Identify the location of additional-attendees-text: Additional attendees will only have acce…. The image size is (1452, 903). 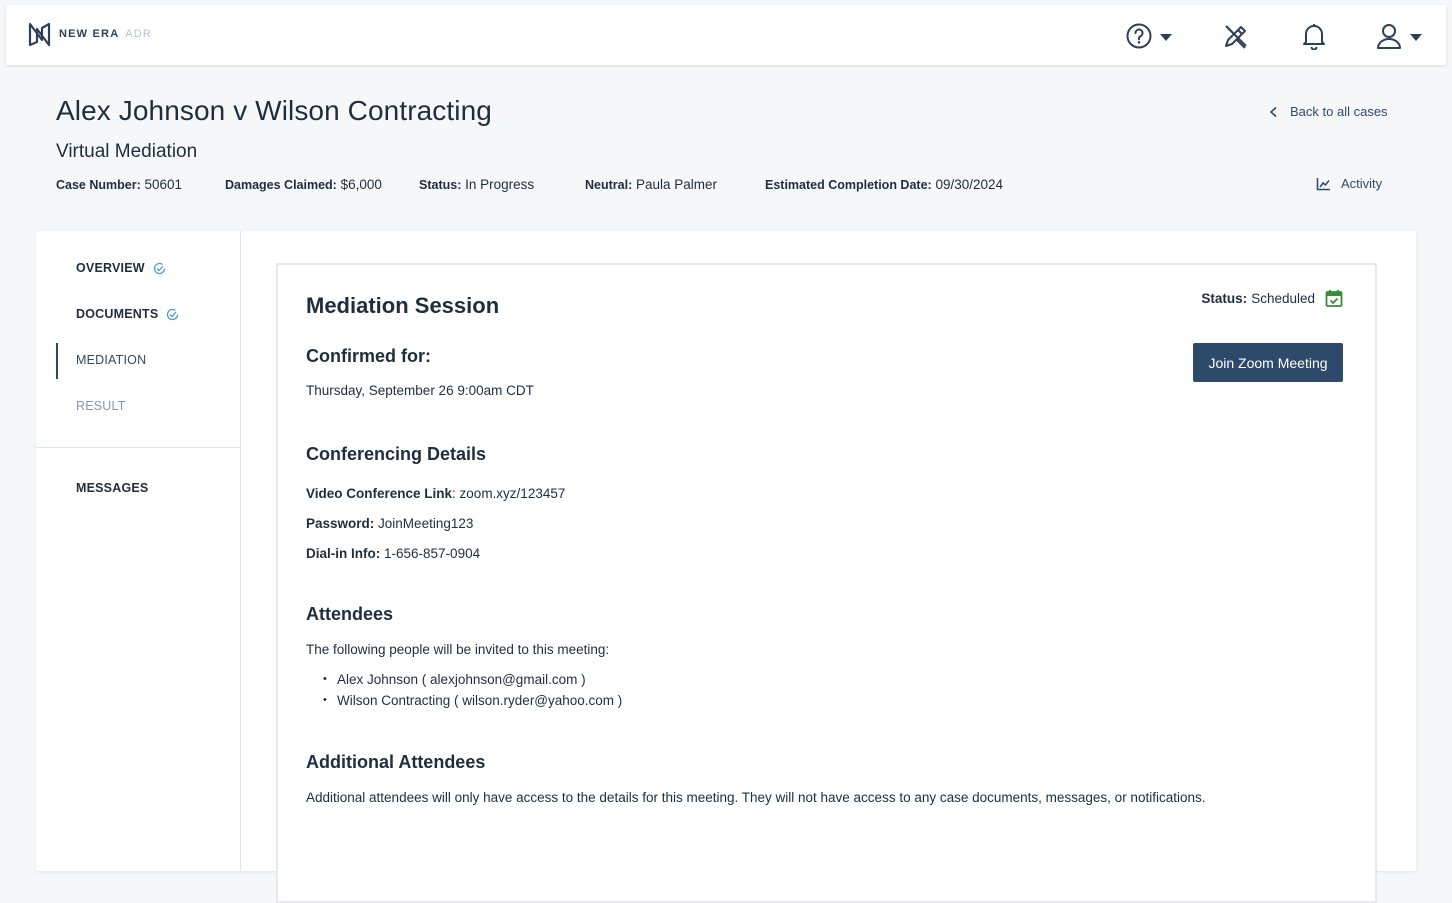
(756, 797).